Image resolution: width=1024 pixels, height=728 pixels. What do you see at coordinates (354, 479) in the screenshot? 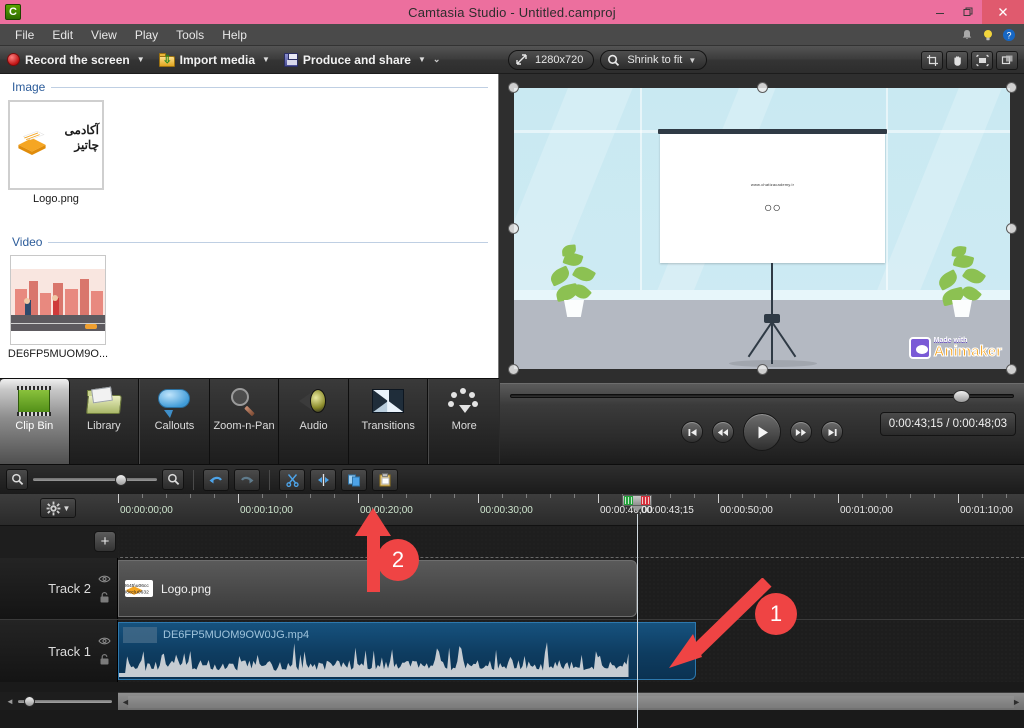
I see `copy-icon` at bounding box center [354, 479].